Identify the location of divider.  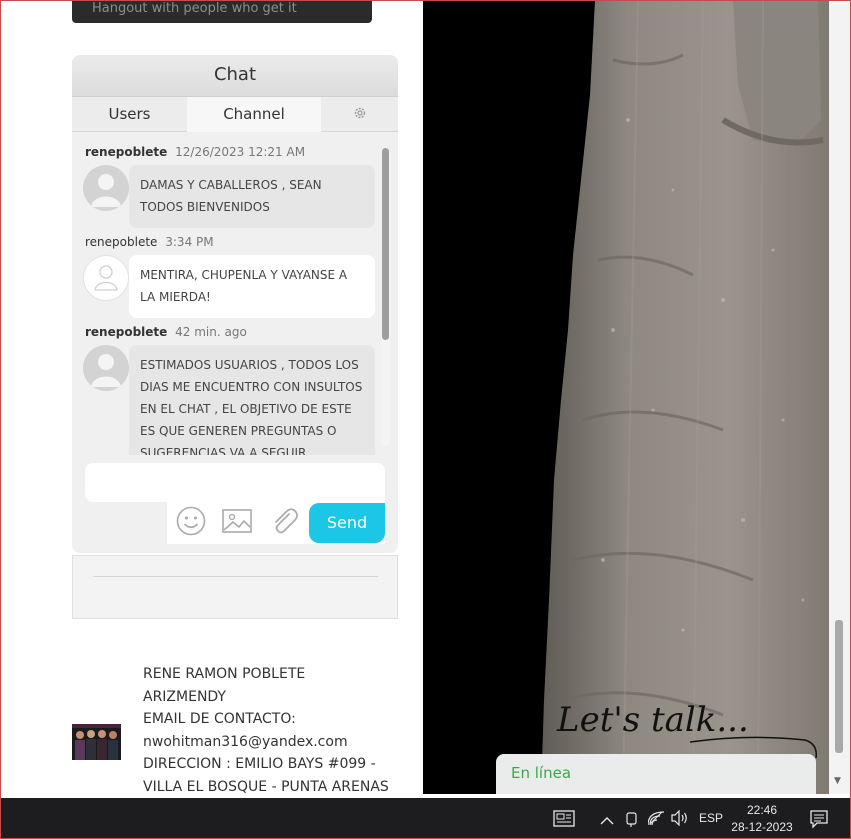
(235, 576).